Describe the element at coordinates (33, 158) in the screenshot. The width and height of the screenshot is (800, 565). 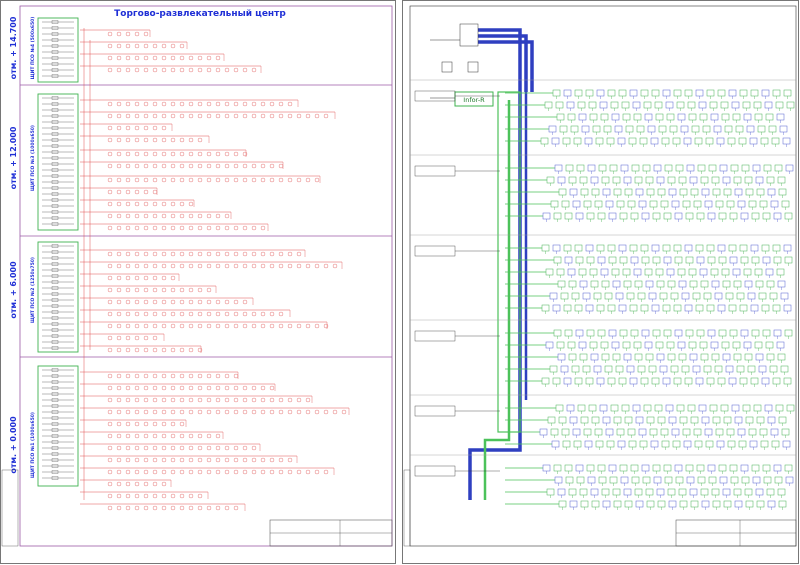
I see `svg-text: ЩИТ ПСО №3 (1000х650)` at that location.